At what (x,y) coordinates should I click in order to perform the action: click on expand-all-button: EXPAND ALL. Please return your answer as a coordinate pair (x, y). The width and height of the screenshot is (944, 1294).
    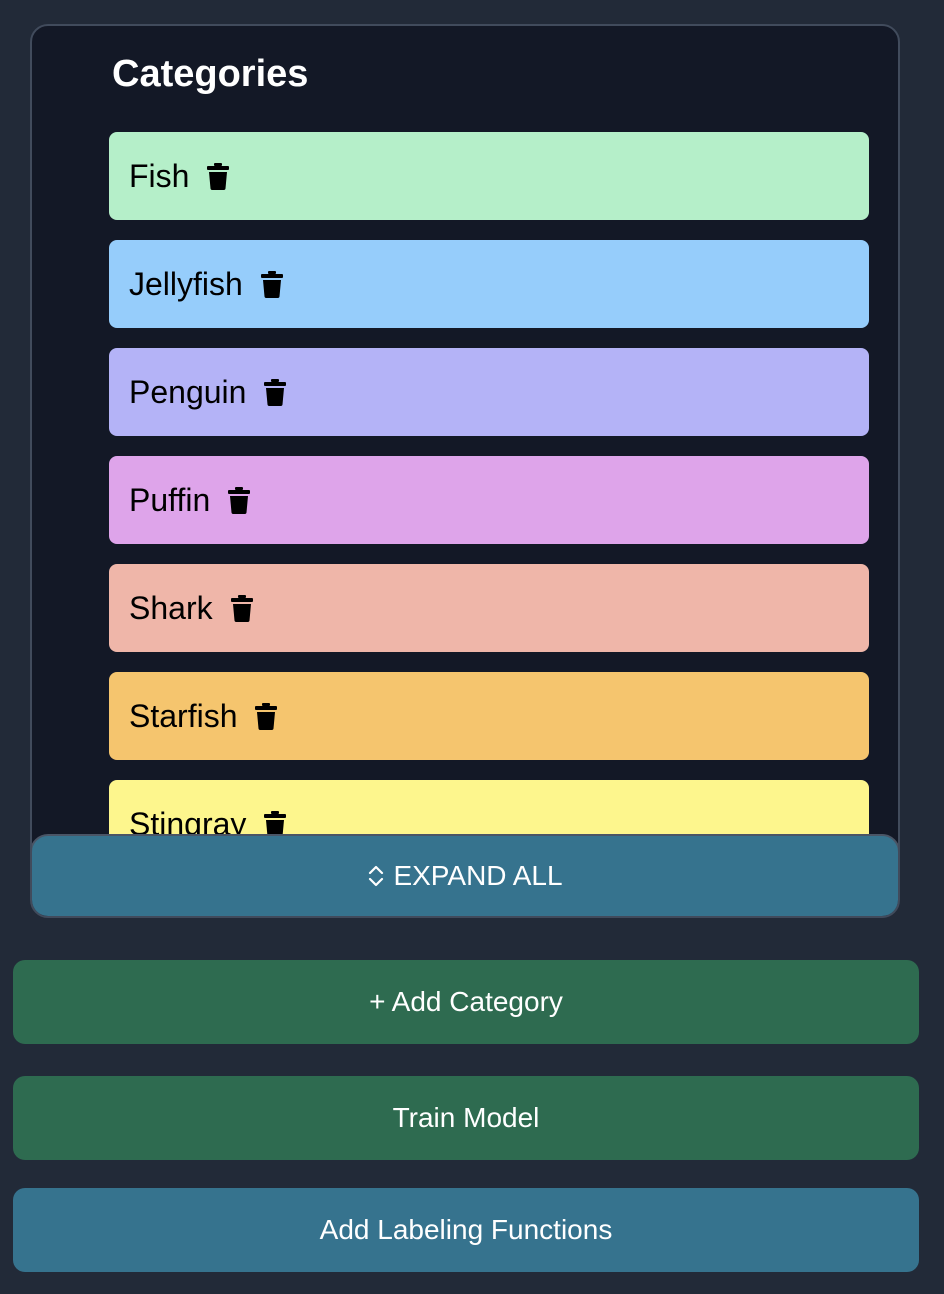
    Looking at the image, I should click on (465, 875).